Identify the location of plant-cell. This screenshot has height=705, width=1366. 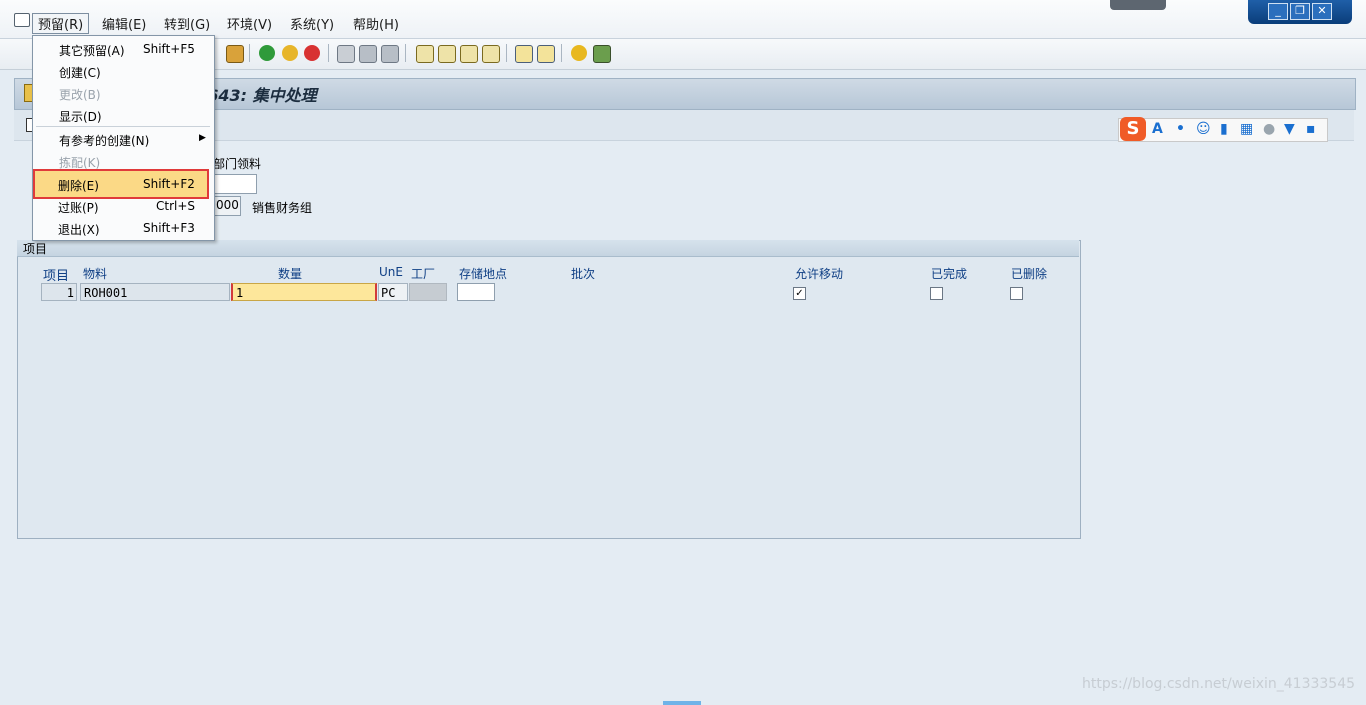
(428, 292).